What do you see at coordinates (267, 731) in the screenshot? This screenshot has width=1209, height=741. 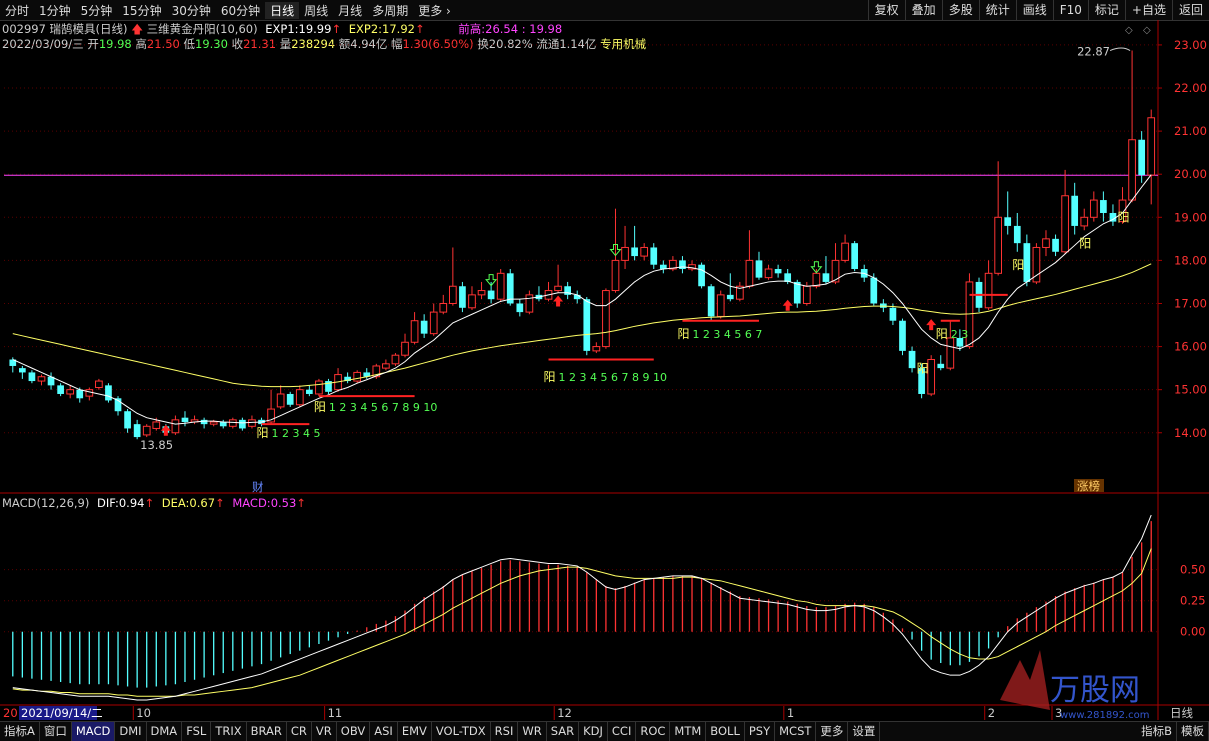 I see `indicator-tab-7: BRAR` at bounding box center [267, 731].